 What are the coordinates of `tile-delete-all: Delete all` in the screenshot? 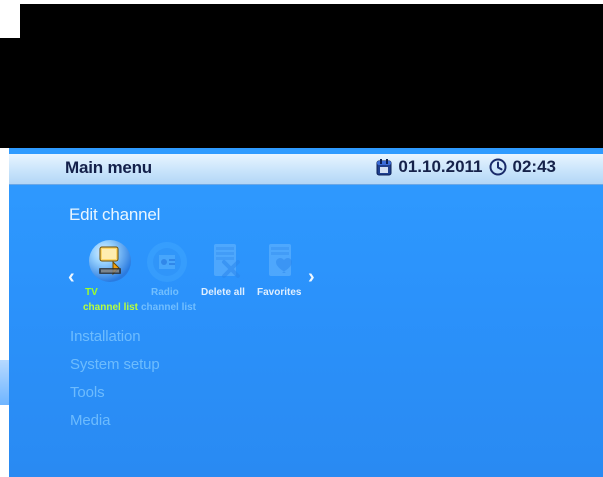 It's located at (229, 283).